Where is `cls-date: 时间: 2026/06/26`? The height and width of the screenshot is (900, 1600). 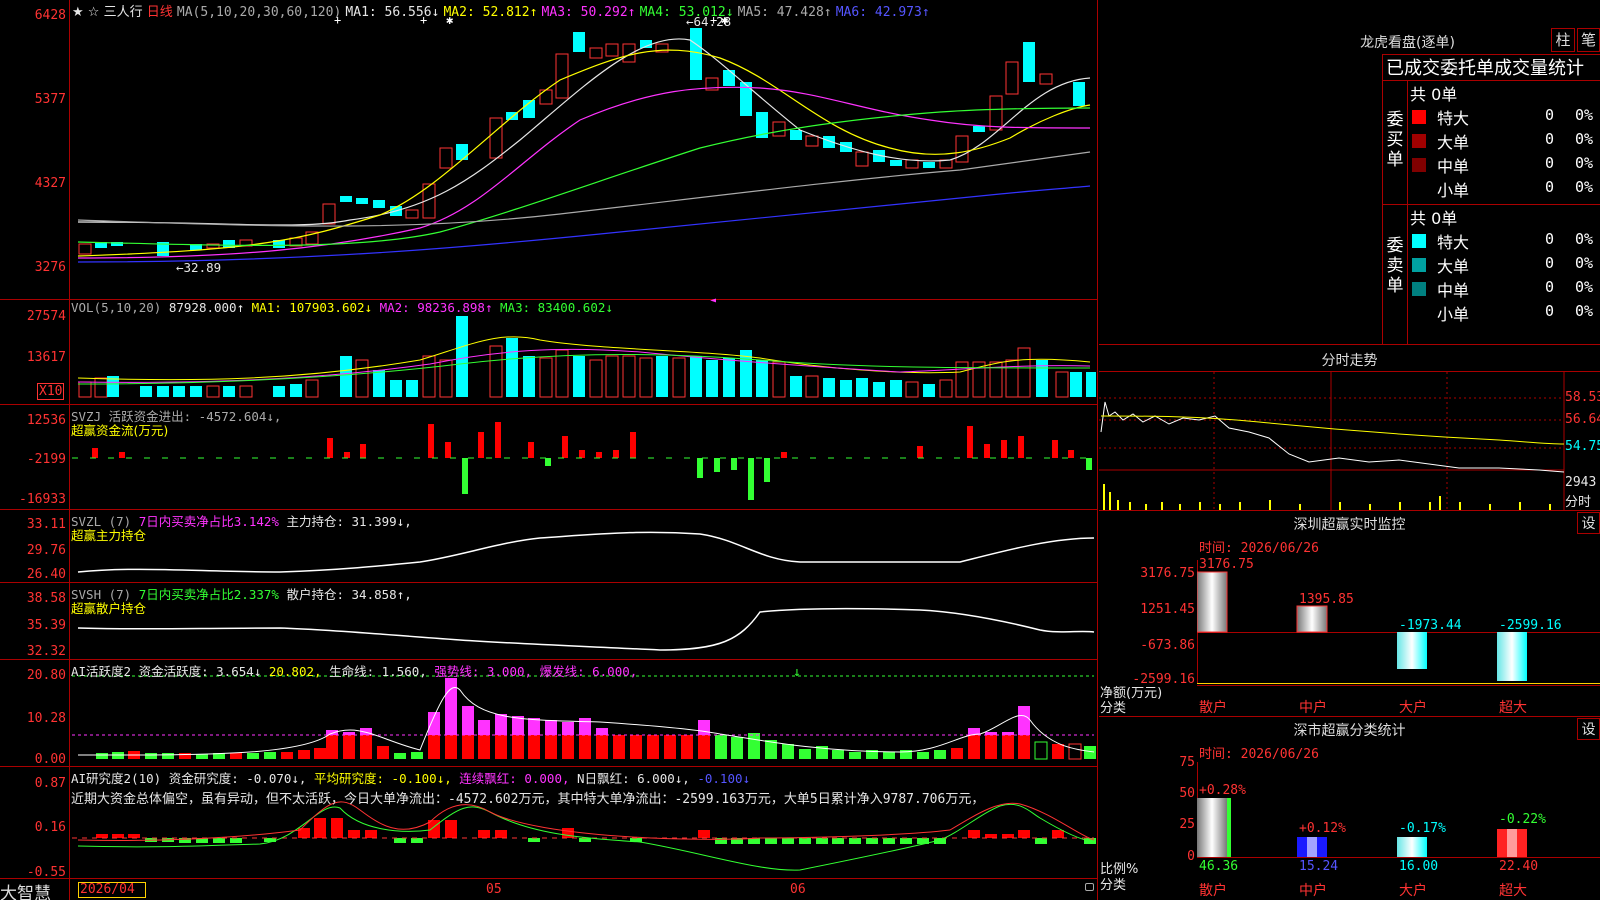 cls-date: 时间: 2026/06/26 is located at coordinates (1259, 754).